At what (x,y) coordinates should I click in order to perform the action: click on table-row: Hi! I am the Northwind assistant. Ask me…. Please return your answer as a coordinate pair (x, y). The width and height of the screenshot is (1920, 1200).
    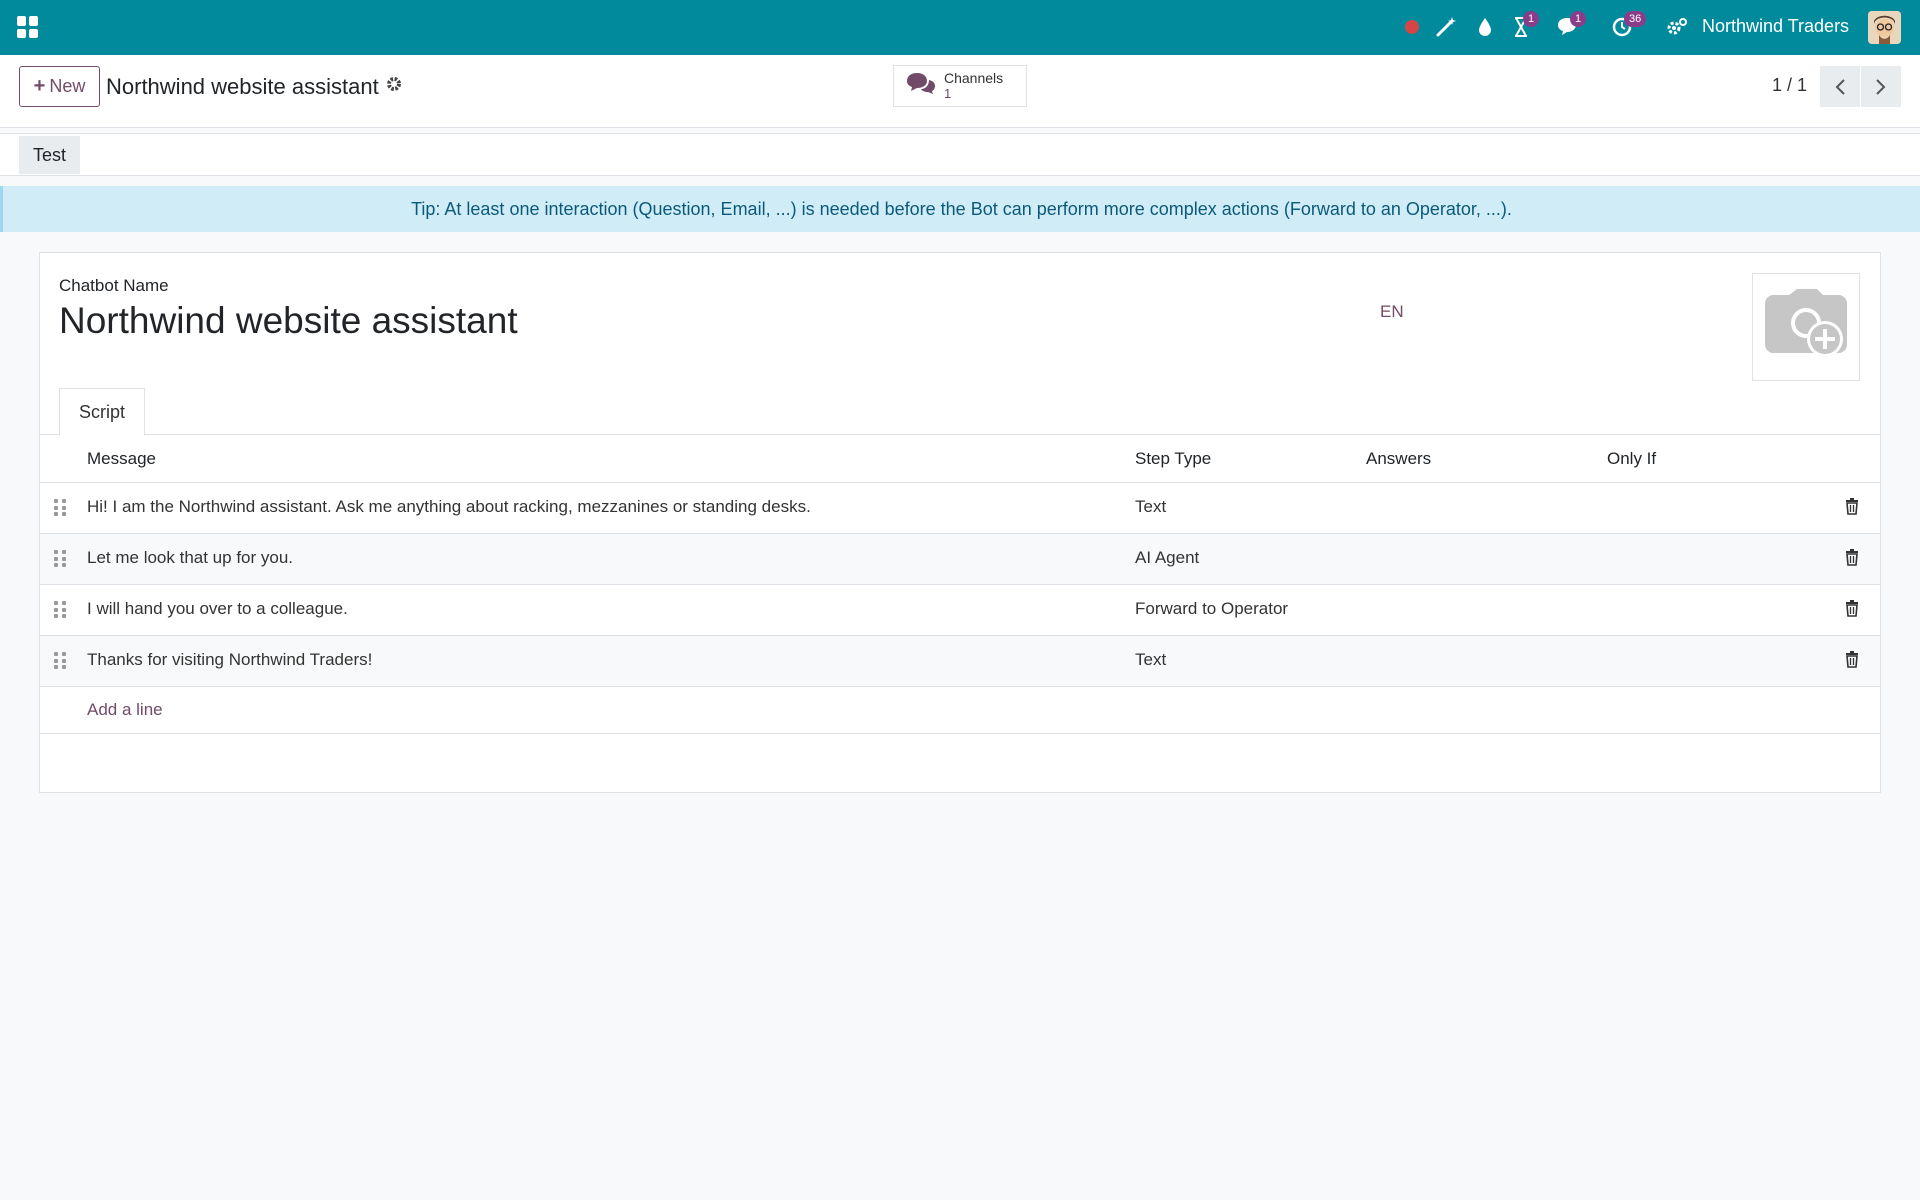
    Looking at the image, I should click on (960, 508).